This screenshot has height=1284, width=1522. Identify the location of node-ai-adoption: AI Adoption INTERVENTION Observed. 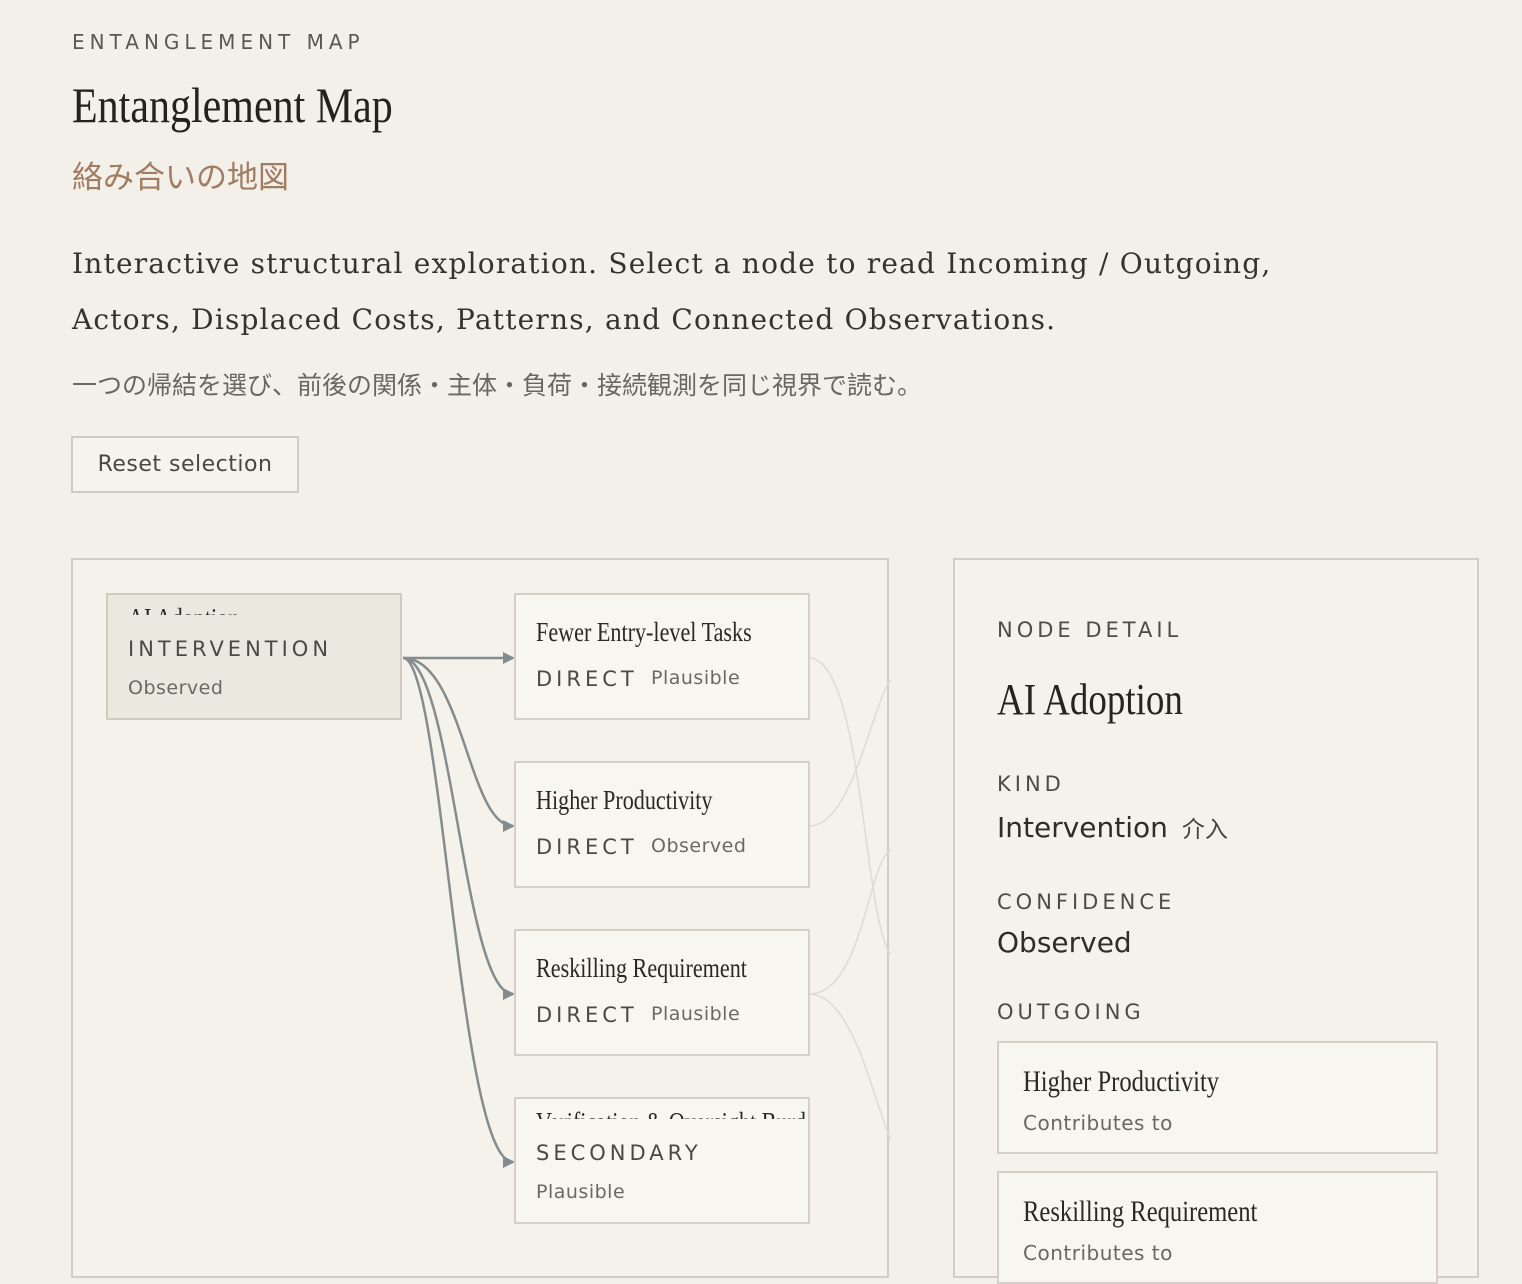
(254, 656).